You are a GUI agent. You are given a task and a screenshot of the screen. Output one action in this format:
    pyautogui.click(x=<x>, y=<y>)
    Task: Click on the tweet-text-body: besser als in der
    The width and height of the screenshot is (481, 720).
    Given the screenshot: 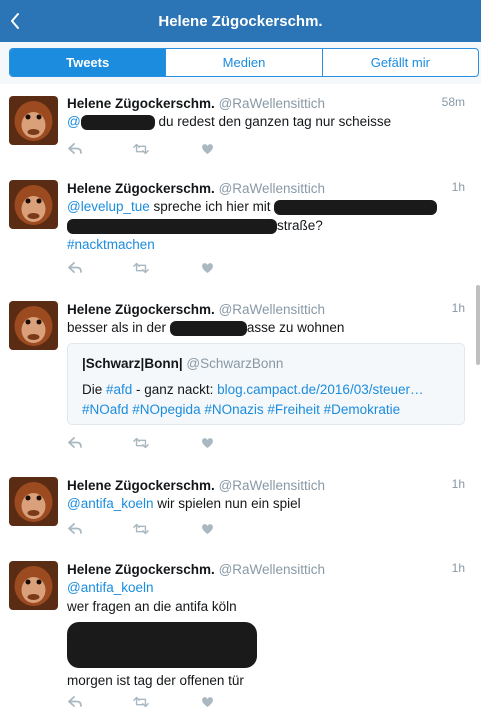 What is the action you would take?
    pyautogui.click(x=118, y=327)
    